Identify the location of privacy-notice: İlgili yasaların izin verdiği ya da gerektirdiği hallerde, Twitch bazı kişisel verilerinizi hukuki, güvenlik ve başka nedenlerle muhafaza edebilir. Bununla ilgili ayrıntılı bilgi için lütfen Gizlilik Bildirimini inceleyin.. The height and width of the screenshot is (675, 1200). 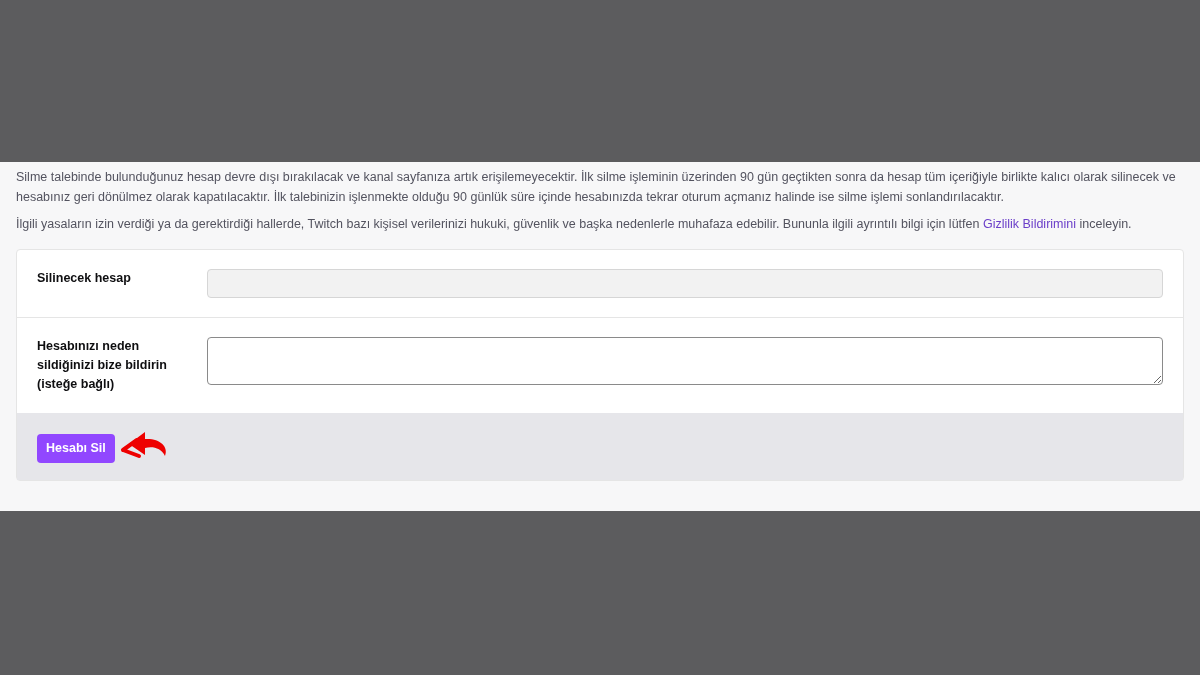
(574, 224).